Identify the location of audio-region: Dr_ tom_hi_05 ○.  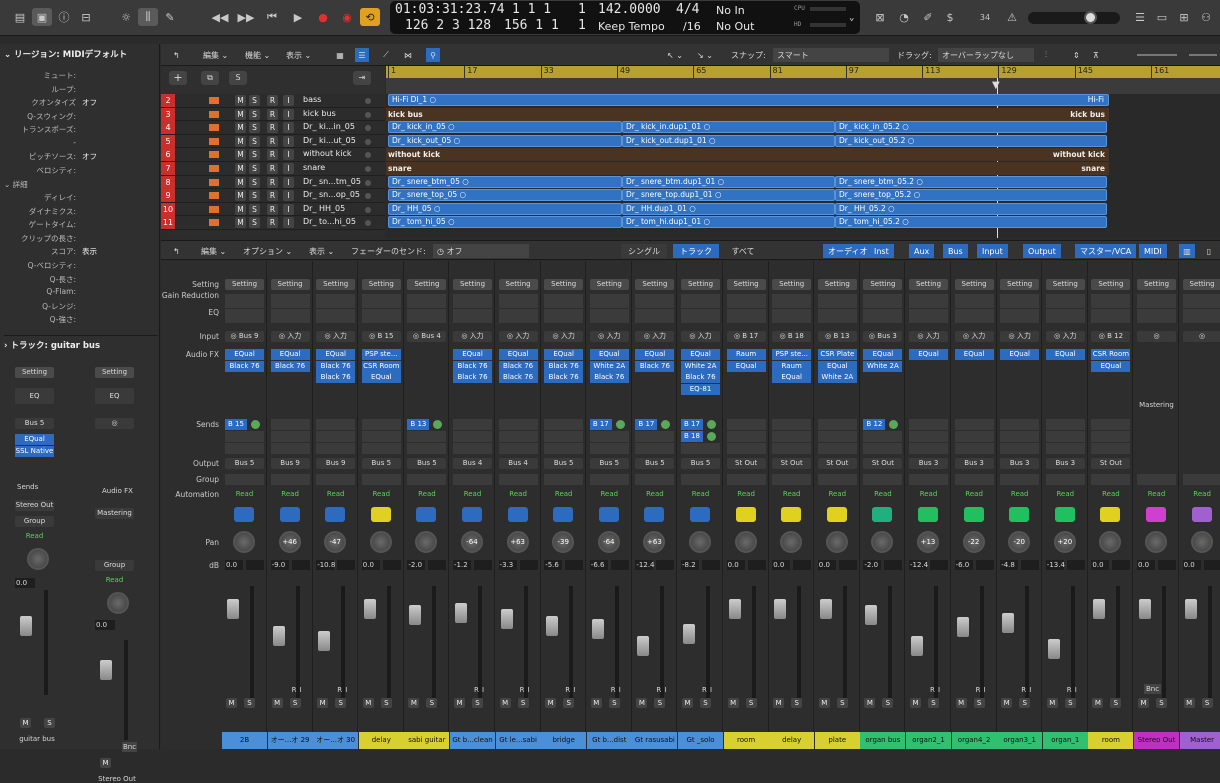
(505, 222).